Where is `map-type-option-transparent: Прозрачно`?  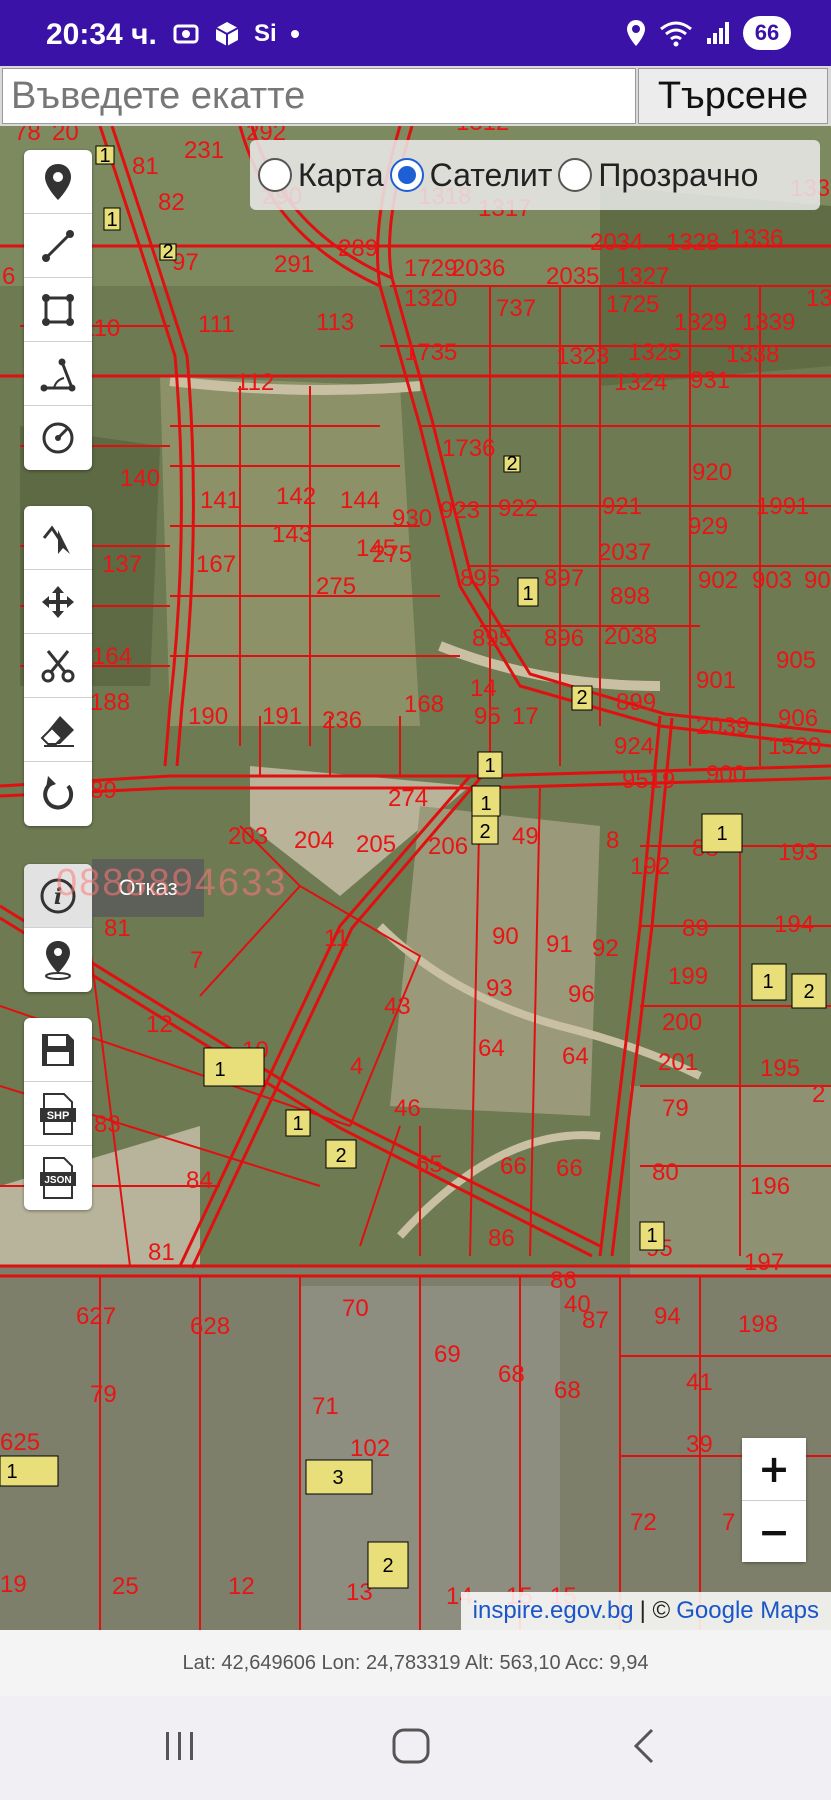
map-type-option-transparent: Прозрачно is located at coordinates (658, 175).